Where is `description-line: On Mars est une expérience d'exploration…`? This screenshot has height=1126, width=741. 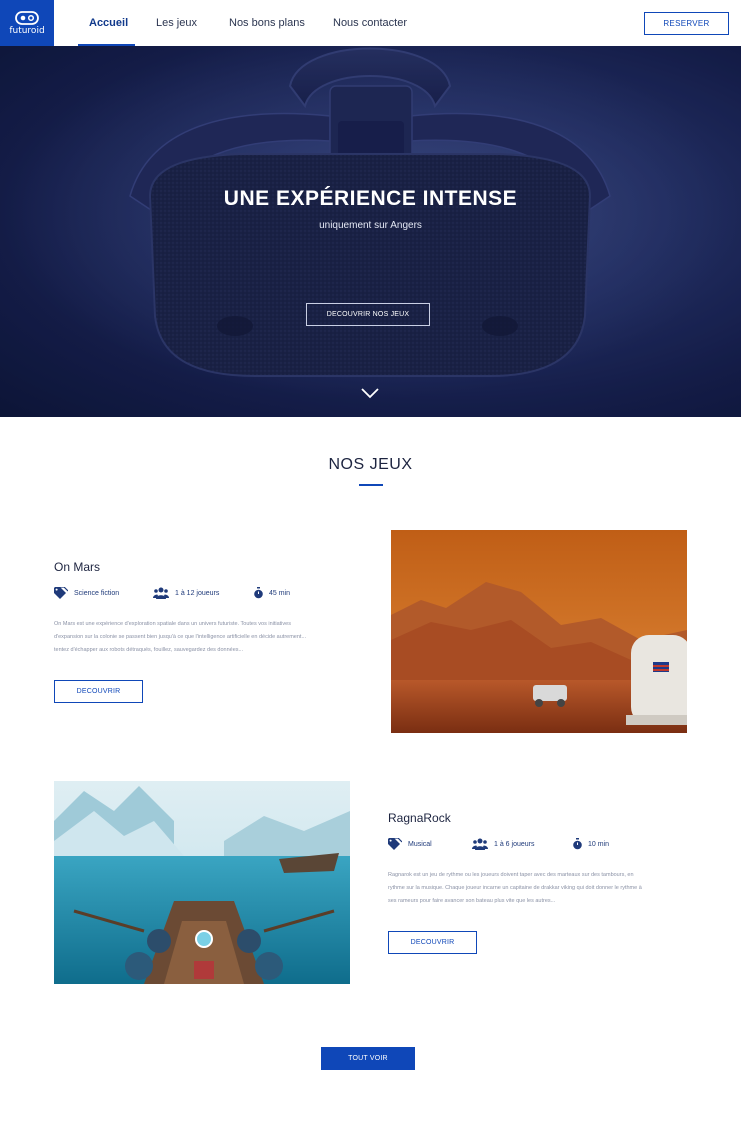 description-line: On Mars est une expérience d'exploration… is located at coordinates (172, 624).